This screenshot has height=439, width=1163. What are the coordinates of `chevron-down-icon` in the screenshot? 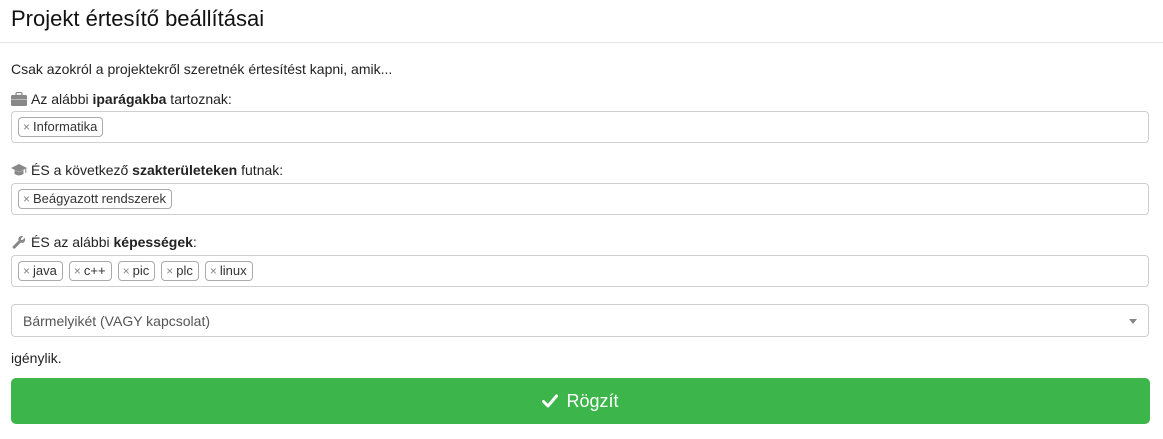 It's located at (1133, 321).